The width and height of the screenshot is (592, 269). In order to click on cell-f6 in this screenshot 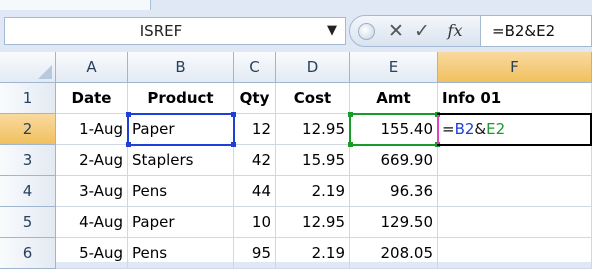, I will do `click(515, 253)`.